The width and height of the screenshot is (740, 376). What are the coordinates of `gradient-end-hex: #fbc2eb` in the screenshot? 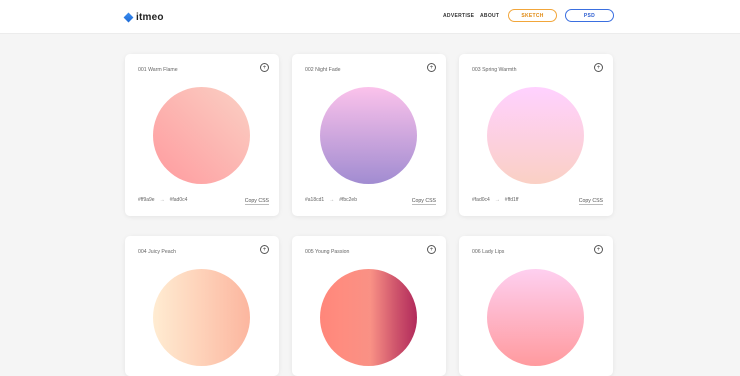 It's located at (348, 200).